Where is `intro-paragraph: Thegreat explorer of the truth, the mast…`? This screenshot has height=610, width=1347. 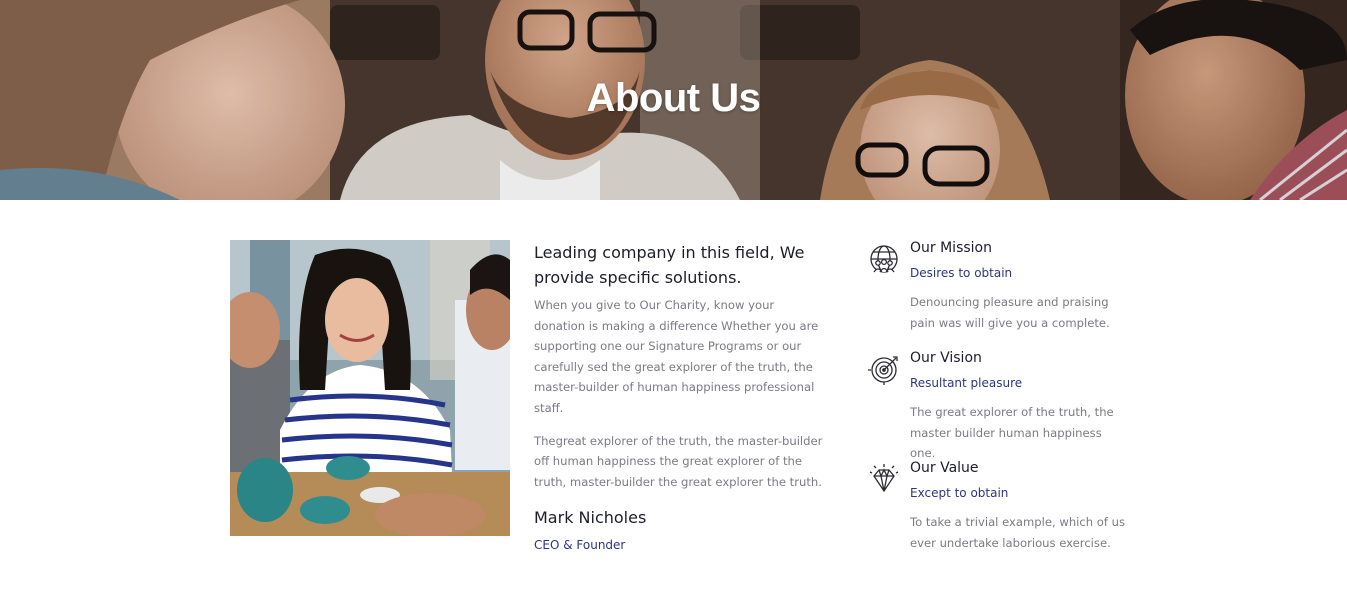 intro-paragraph: Thegreat explorer of the truth, the mast… is located at coordinates (678, 461).